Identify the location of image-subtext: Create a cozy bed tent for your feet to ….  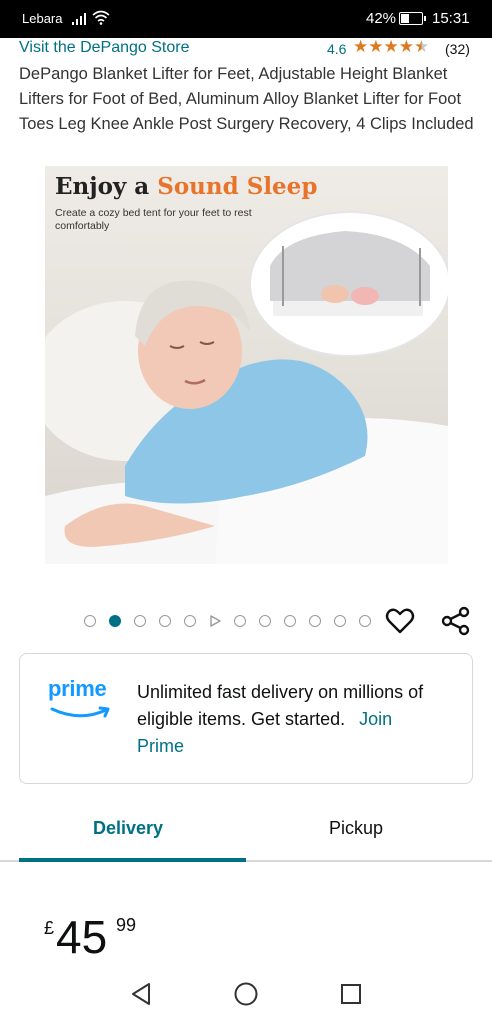
(153, 219).